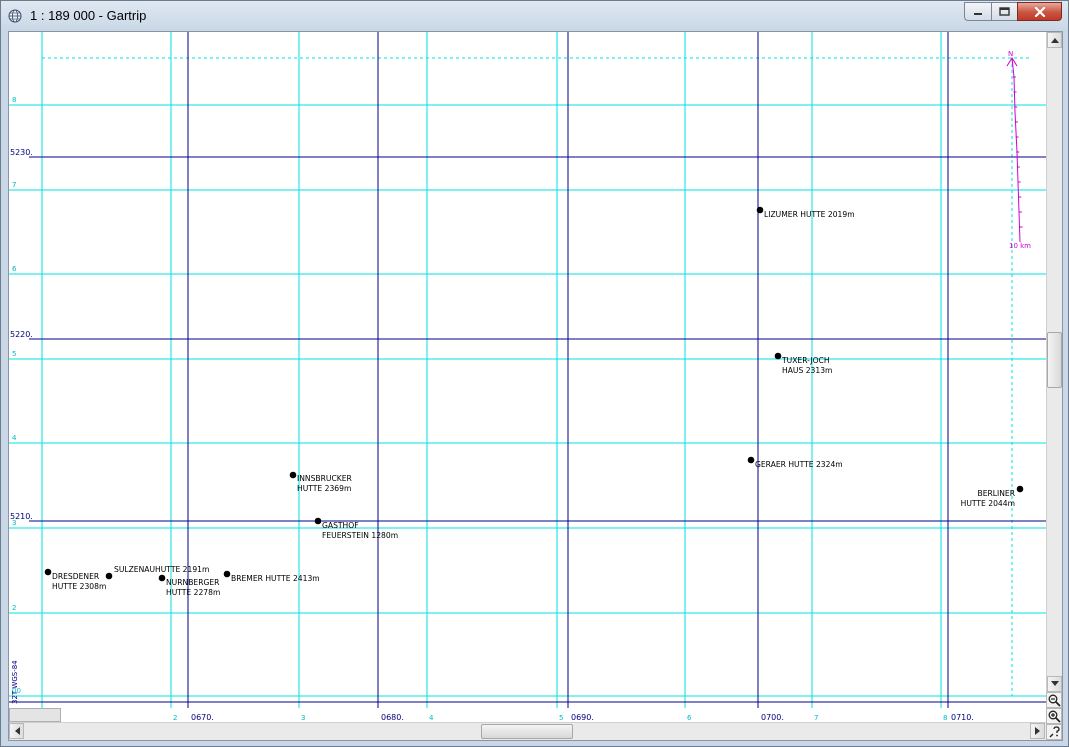 The height and width of the screenshot is (747, 1069). I want to click on waypoint-label: LIZUMER HUTTE 2019m, so click(809, 214).